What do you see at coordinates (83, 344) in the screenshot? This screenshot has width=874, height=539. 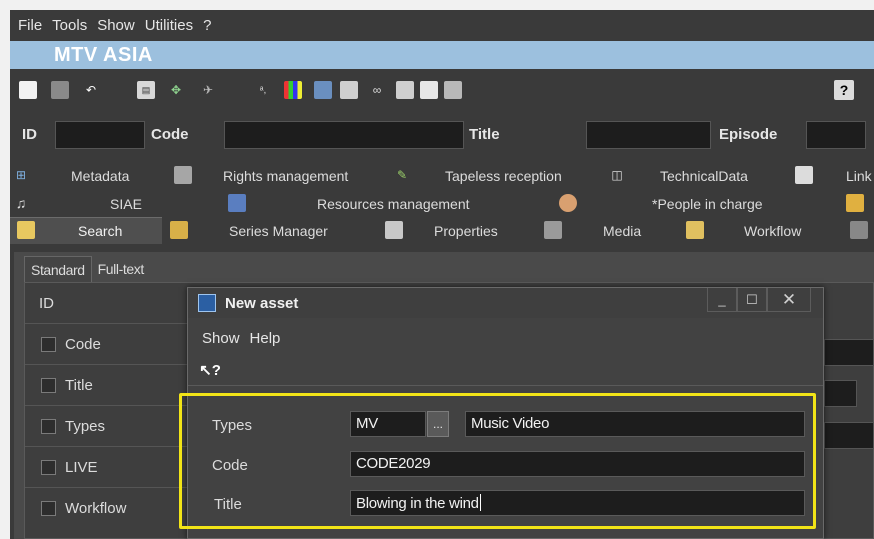 I see `search-code-label: Code` at bounding box center [83, 344].